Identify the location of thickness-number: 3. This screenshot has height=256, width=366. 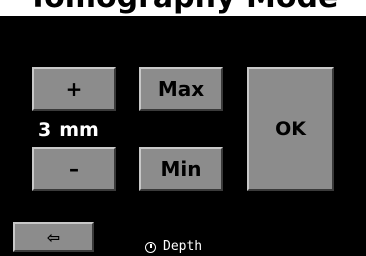
(45, 130).